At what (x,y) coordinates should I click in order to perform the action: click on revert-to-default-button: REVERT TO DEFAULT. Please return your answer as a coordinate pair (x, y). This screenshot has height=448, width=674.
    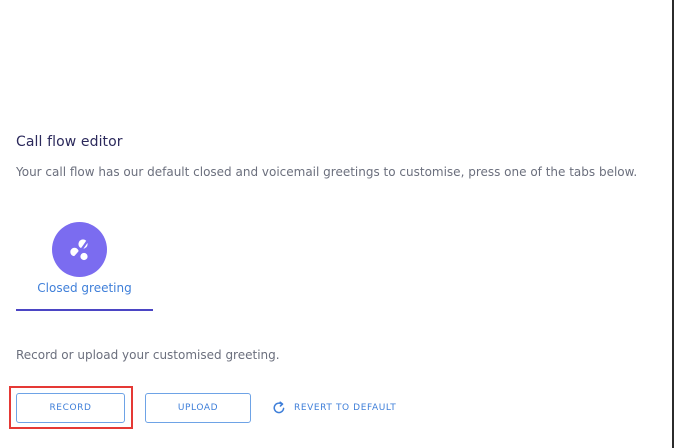
    Looking at the image, I should click on (334, 408).